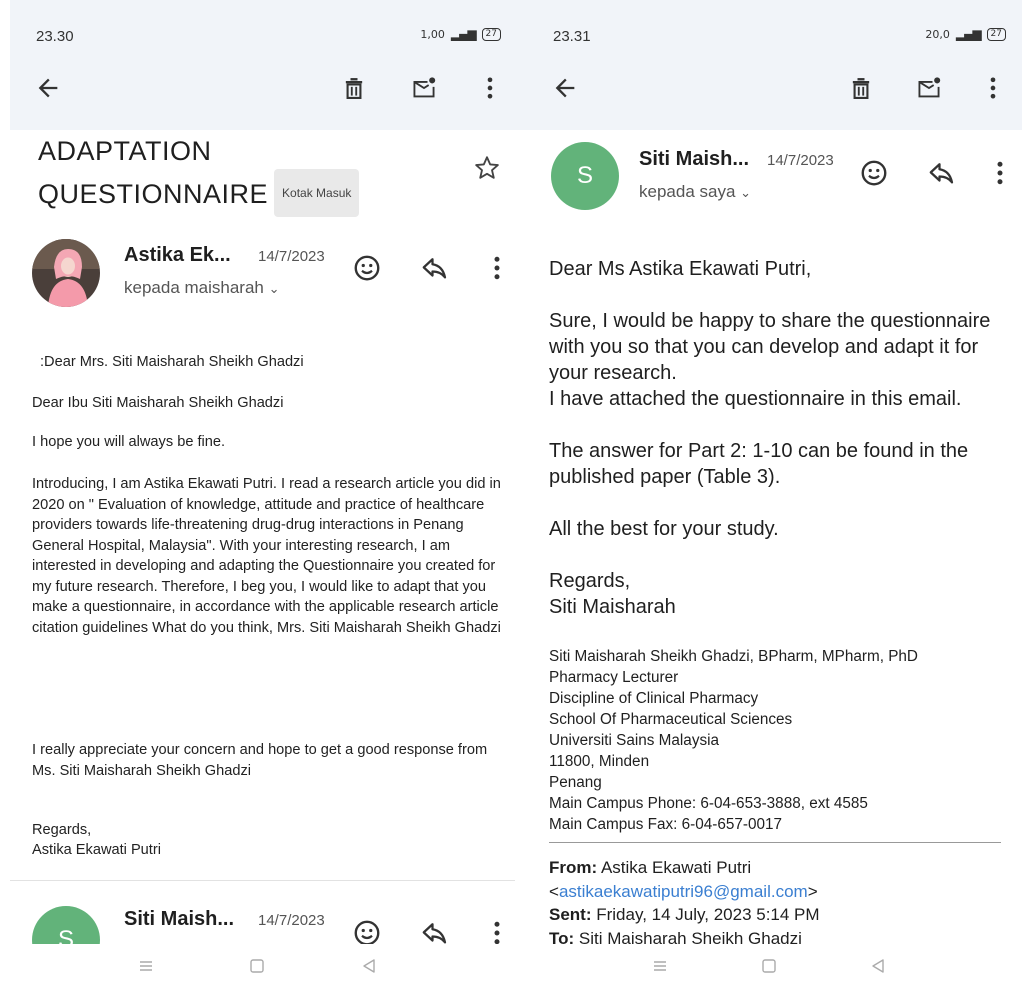 Image resolution: width=1022 pixels, height=988 pixels. I want to click on subject-line-2: QUESTIONNAIRE, so click(153, 194).